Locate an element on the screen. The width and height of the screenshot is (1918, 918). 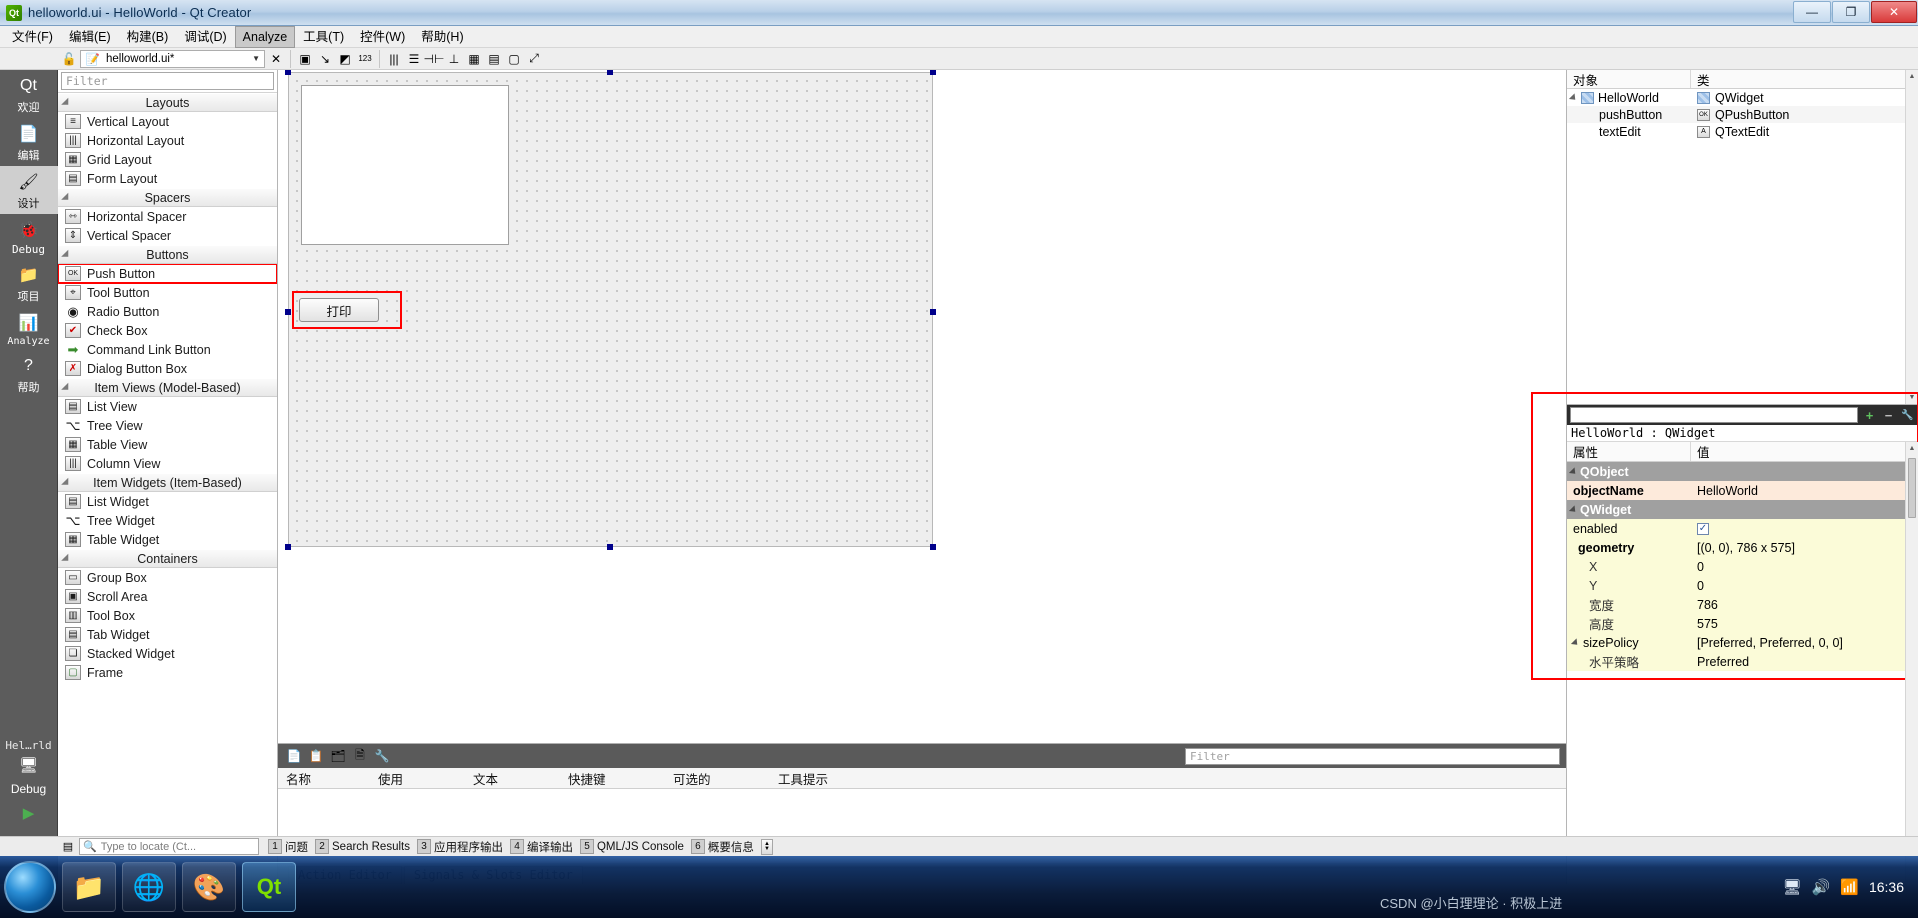
menu-file: 文件(F) is located at coordinates (32, 37).